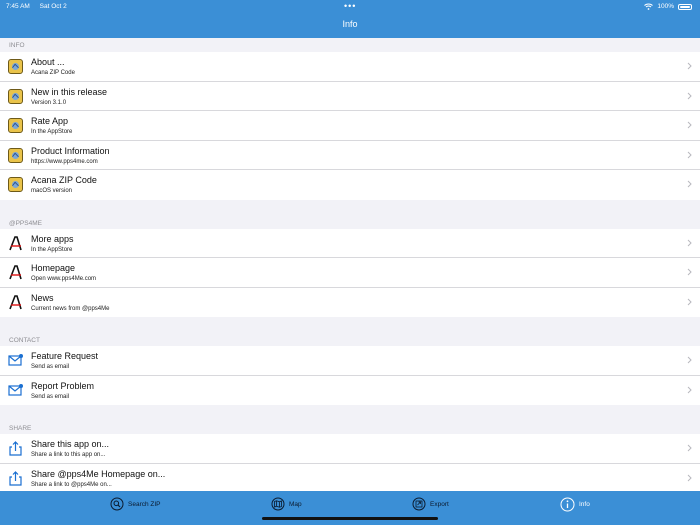  What do you see at coordinates (64, 279) in the screenshot?
I see `row-subtitle: Open www.pps4Me.com` at bounding box center [64, 279].